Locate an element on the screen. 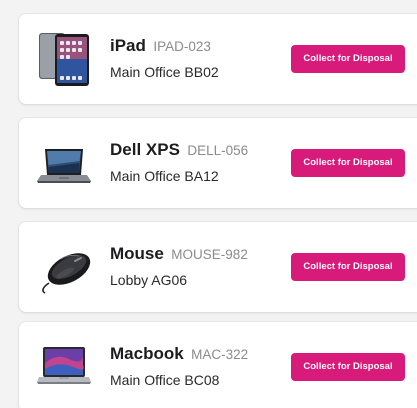 The width and height of the screenshot is (417, 408). asset-name: iPad is located at coordinates (128, 45).